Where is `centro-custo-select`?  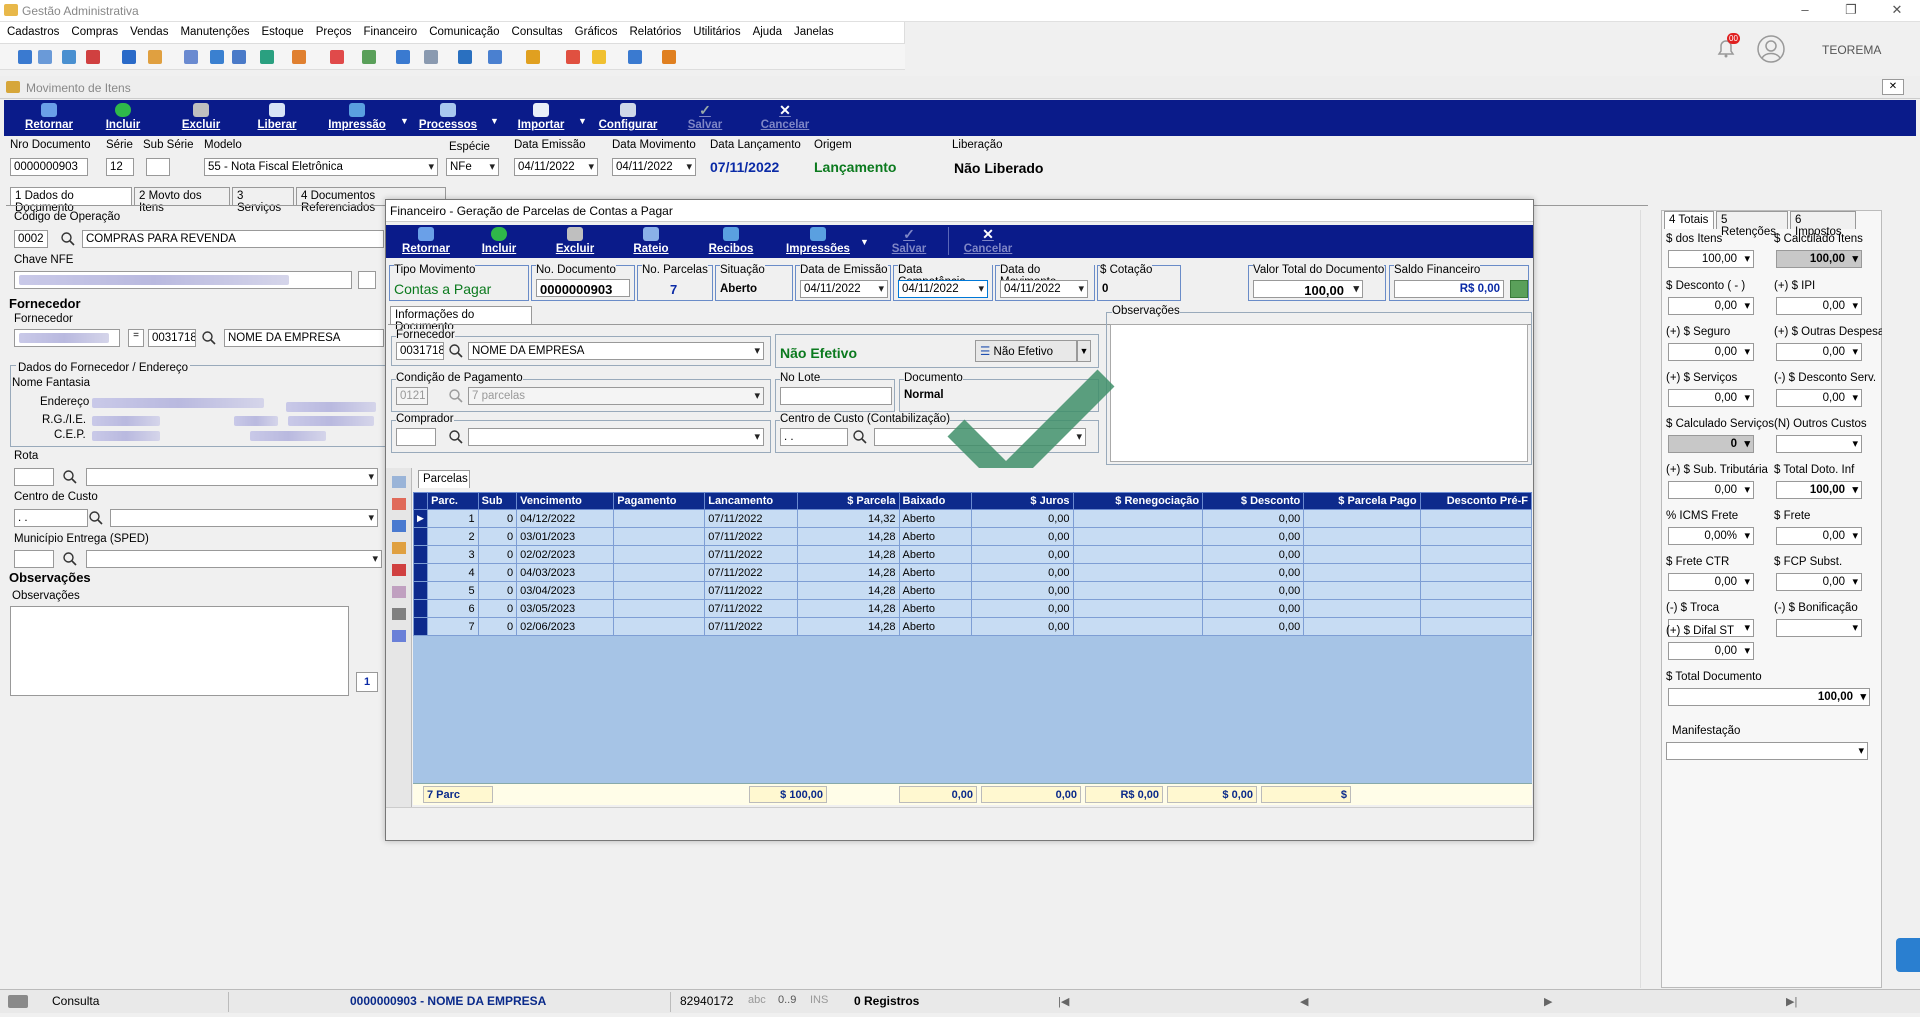
centro-custo-select is located at coordinates (244, 518).